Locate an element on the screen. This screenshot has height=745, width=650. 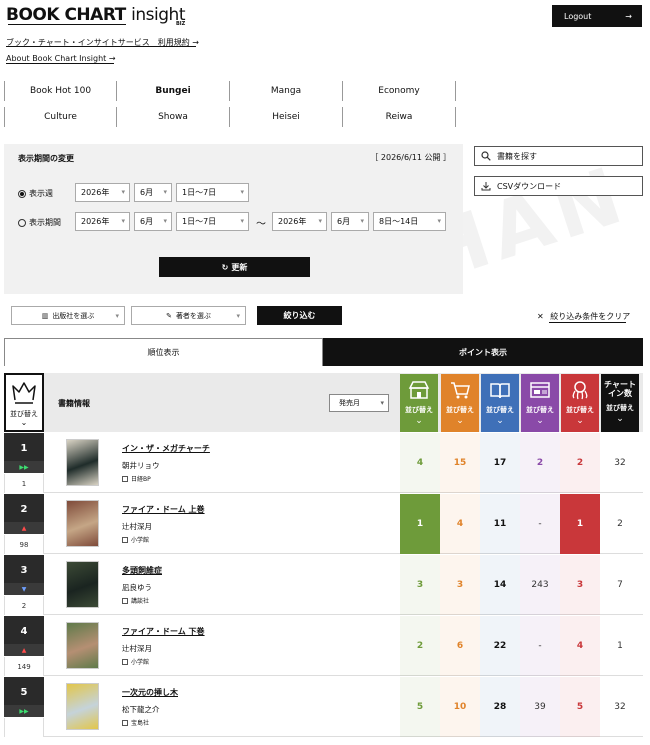
select-value: 2026年 is located at coordinates (292, 221).